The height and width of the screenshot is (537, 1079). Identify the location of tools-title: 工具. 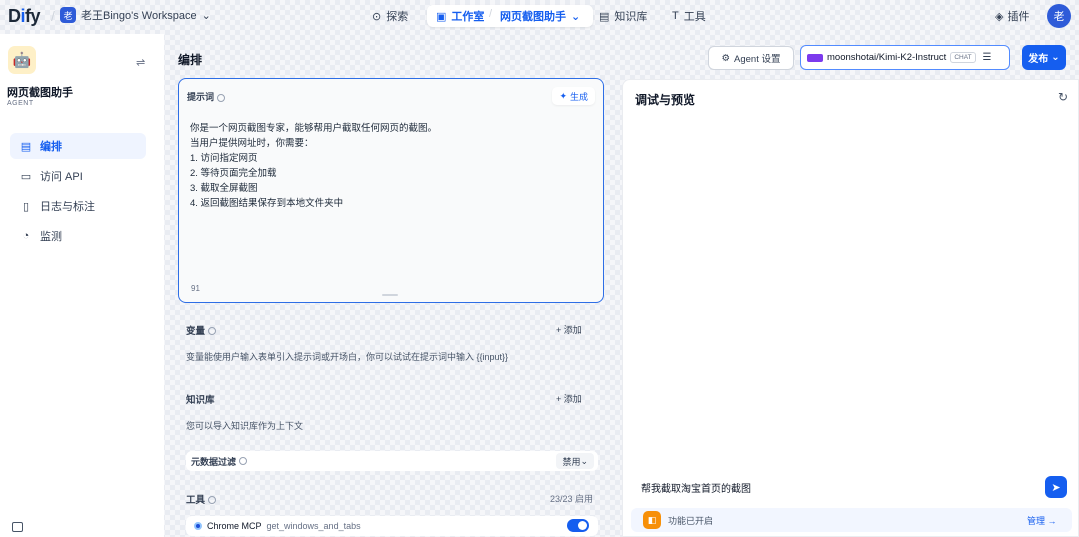
(201, 499).